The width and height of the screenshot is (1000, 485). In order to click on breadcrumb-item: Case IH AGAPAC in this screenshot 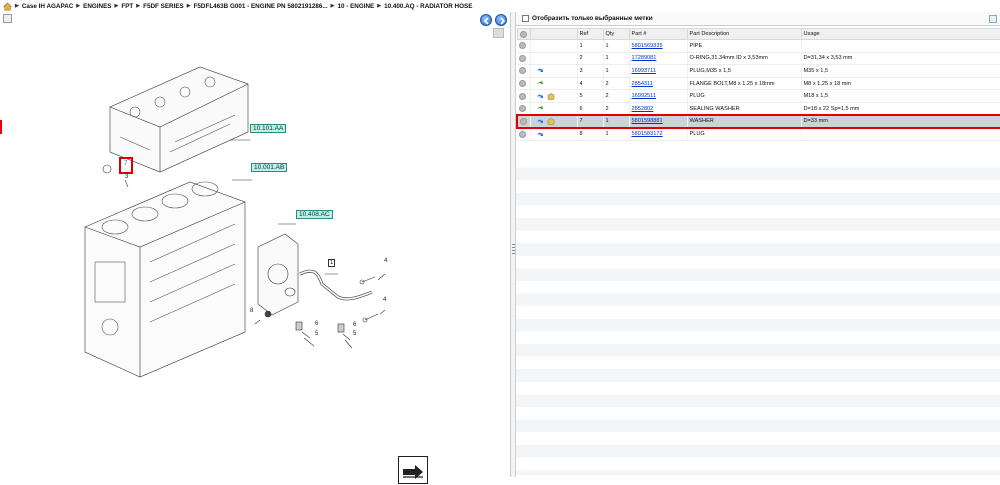, I will do `click(47, 6)`.